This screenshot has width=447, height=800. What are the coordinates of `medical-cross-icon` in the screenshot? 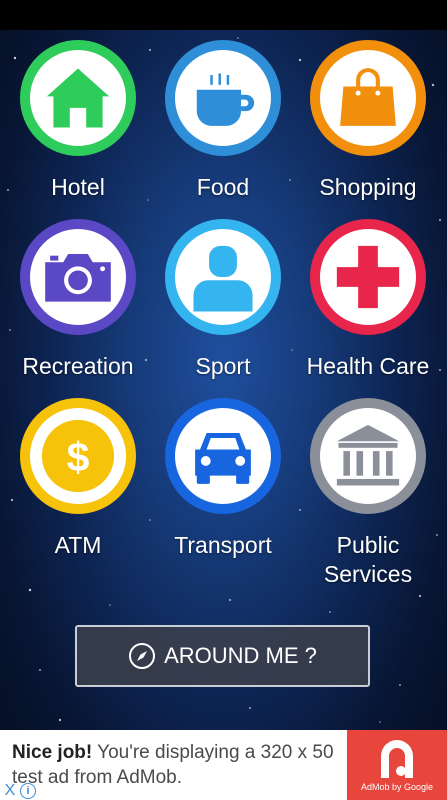 It's located at (368, 277).